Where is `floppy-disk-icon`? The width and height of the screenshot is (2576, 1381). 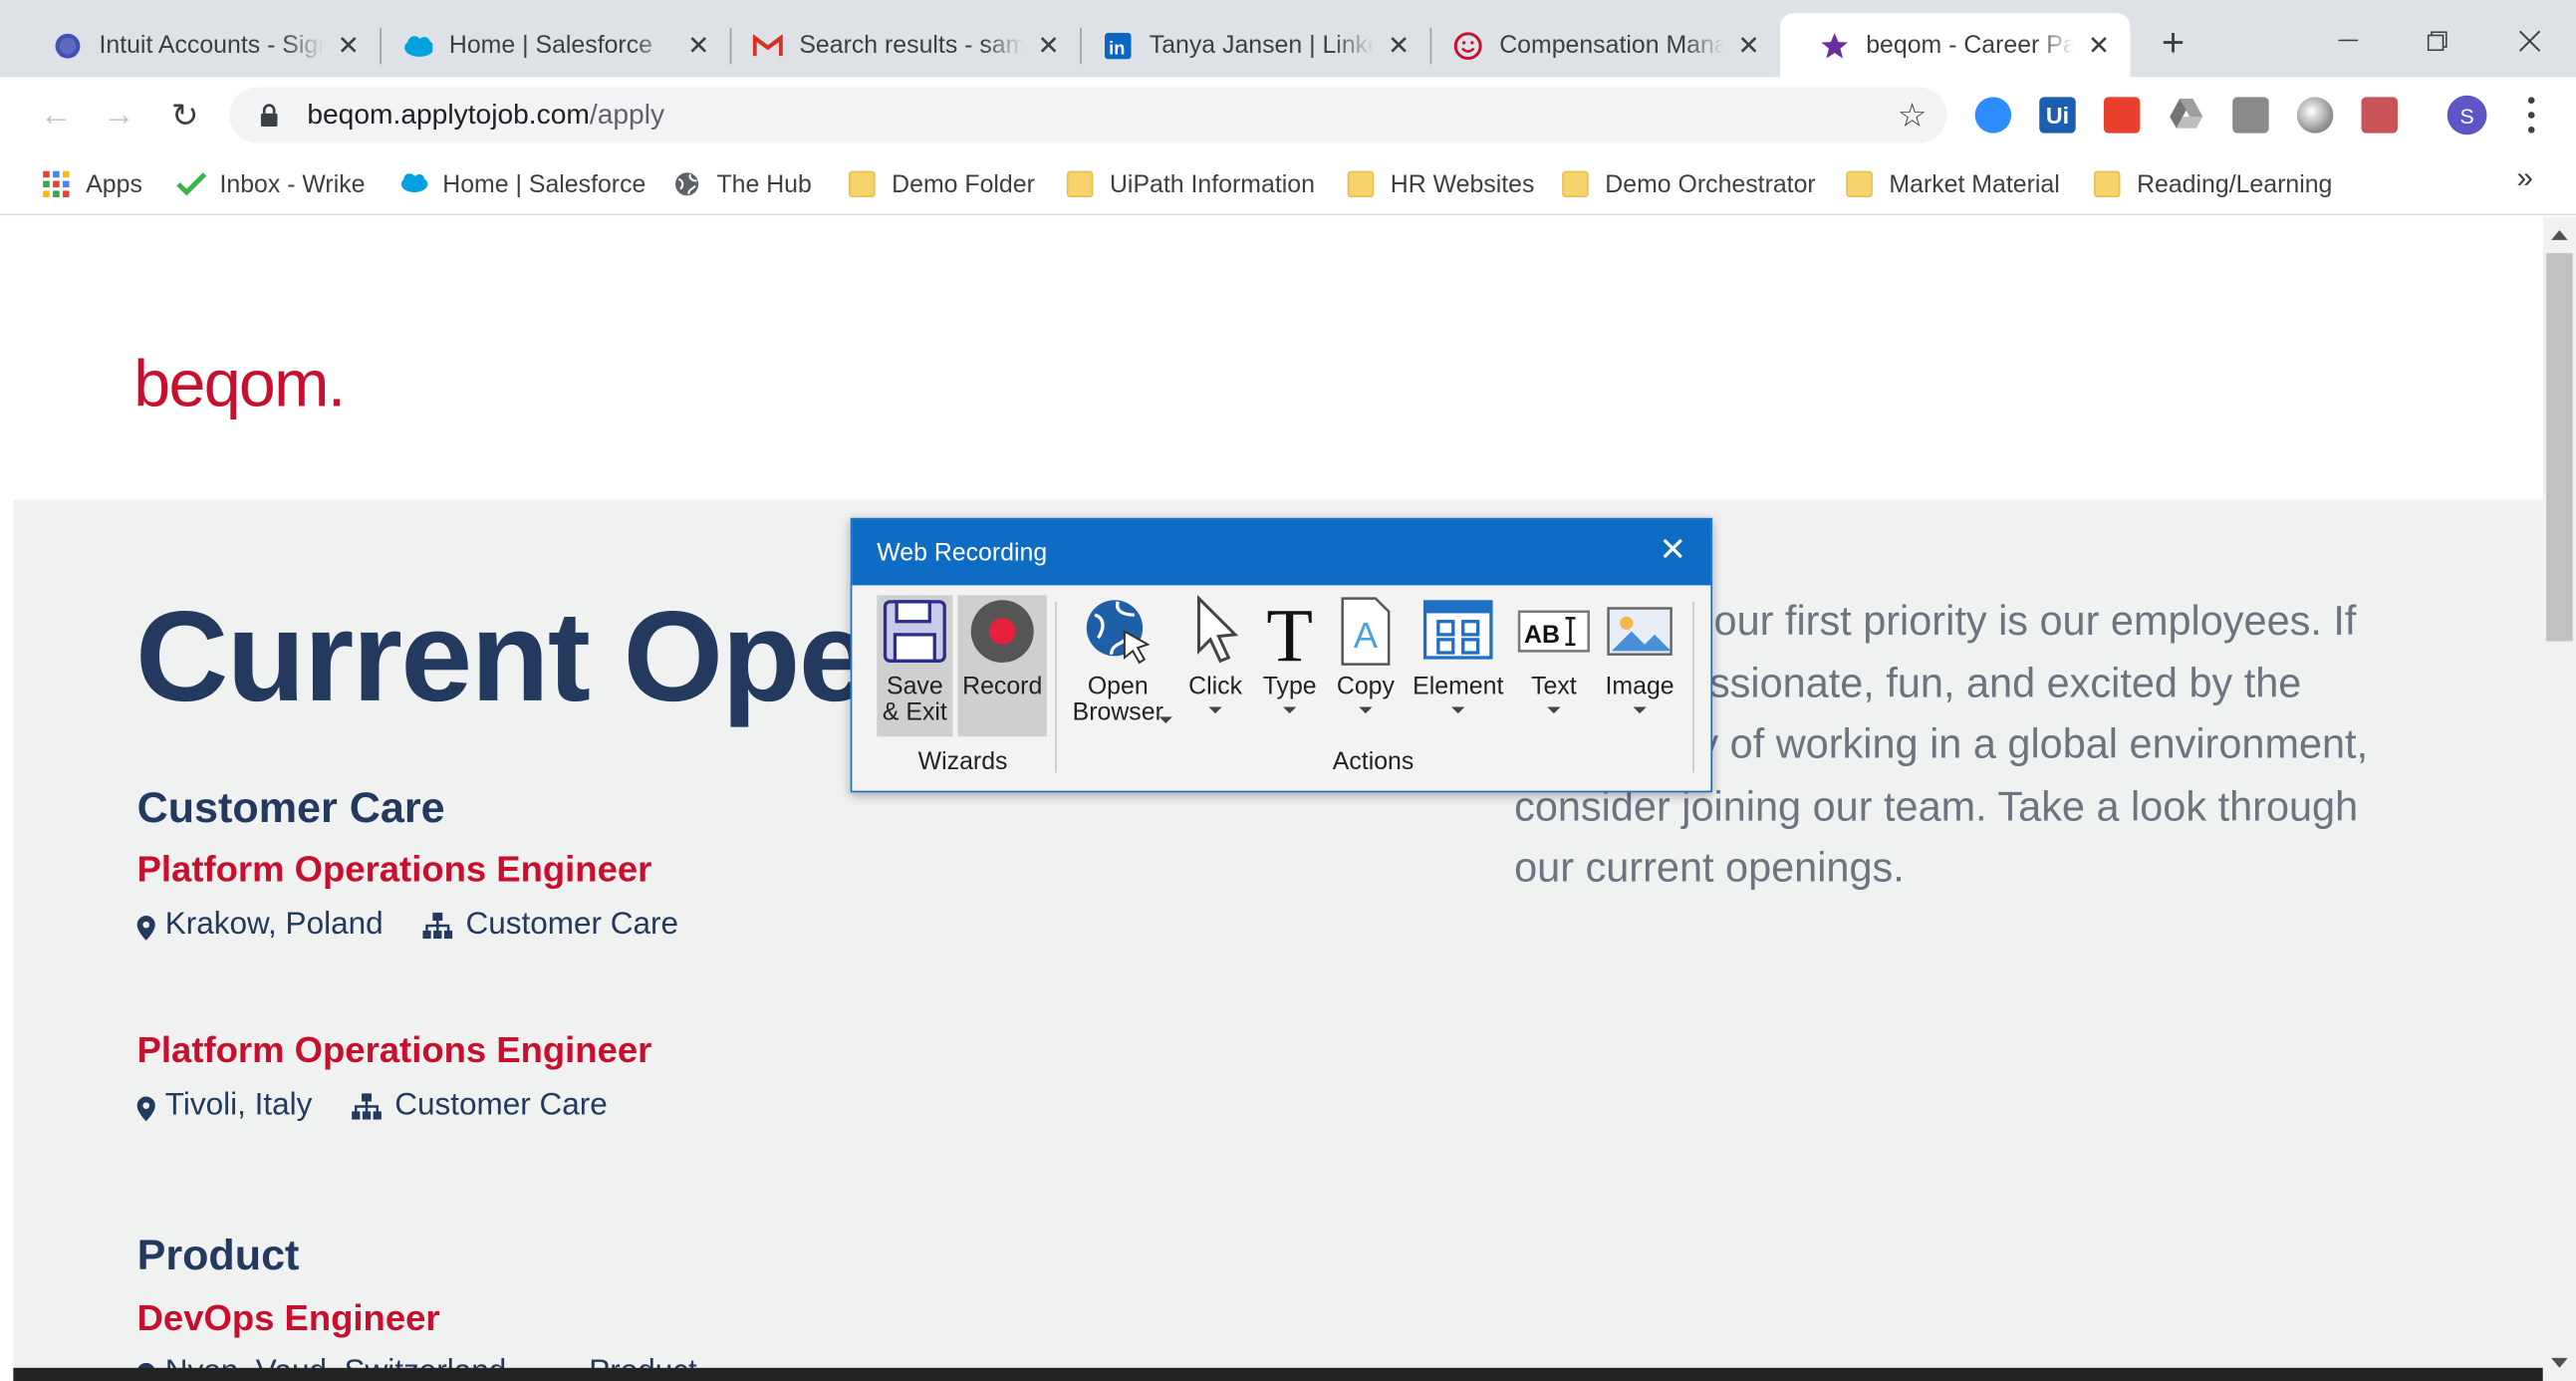 floppy-disk-icon is located at coordinates (915, 631).